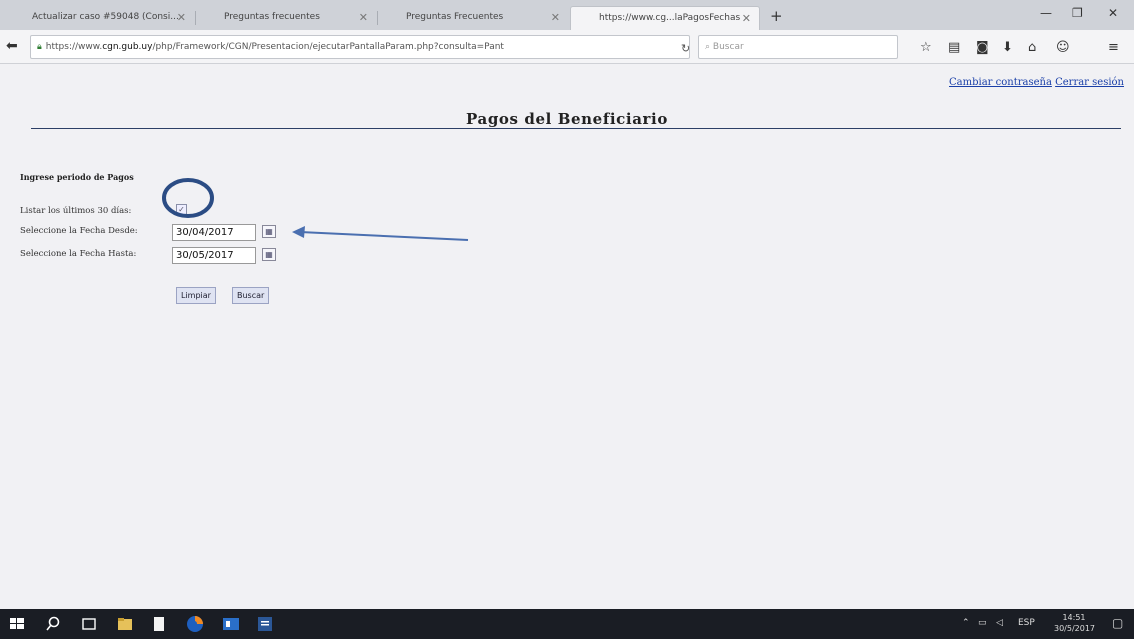 The width and height of the screenshot is (1134, 639). I want to click on document-icon, so click(159, 624).